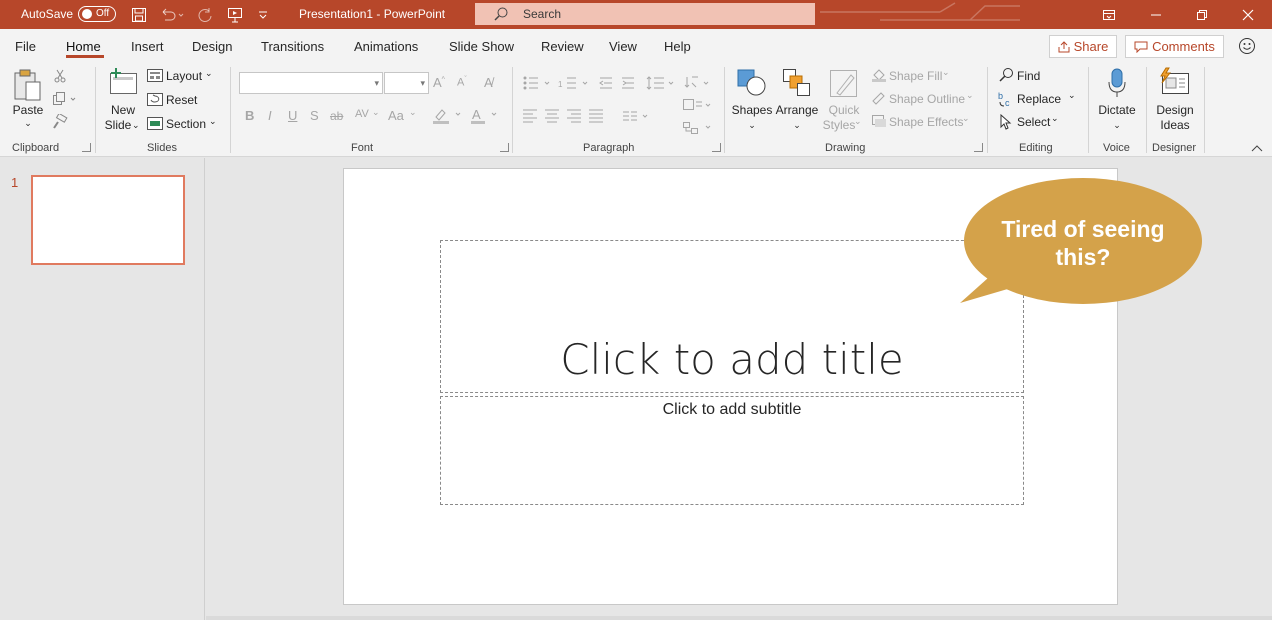  I want to click on shape-fill-dropdown-icon: ⌄, so click(946, 72).